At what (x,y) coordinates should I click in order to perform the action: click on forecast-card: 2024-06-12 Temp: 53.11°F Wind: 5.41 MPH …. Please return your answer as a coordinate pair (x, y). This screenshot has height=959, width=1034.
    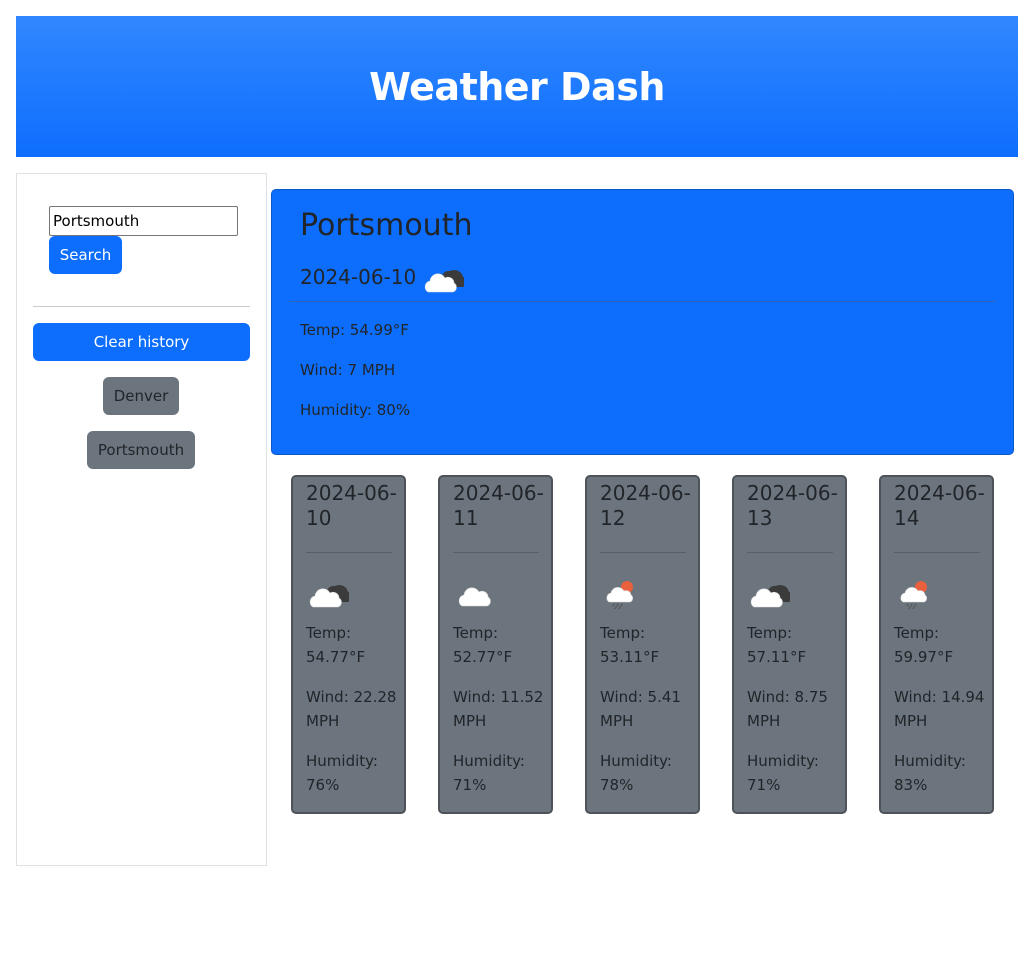
    Looking at the image, I should click on (642, 644).